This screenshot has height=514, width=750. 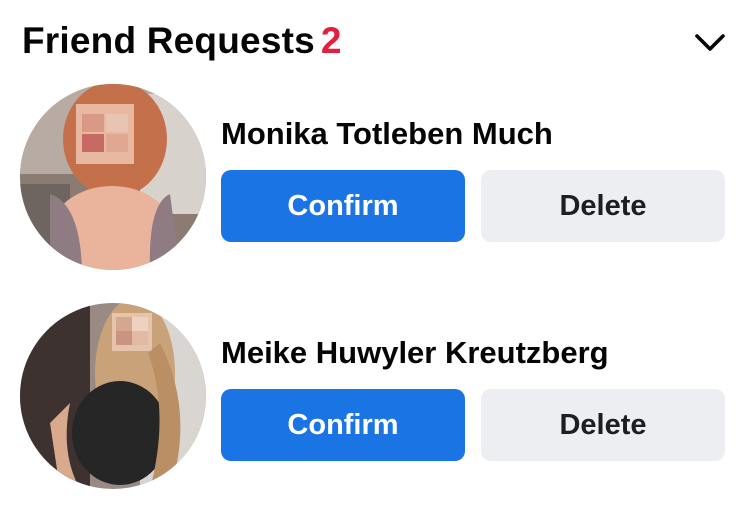 I want to click on requester-name: Meike Huwyler Kreutzberg, so click(x=415, y=353).